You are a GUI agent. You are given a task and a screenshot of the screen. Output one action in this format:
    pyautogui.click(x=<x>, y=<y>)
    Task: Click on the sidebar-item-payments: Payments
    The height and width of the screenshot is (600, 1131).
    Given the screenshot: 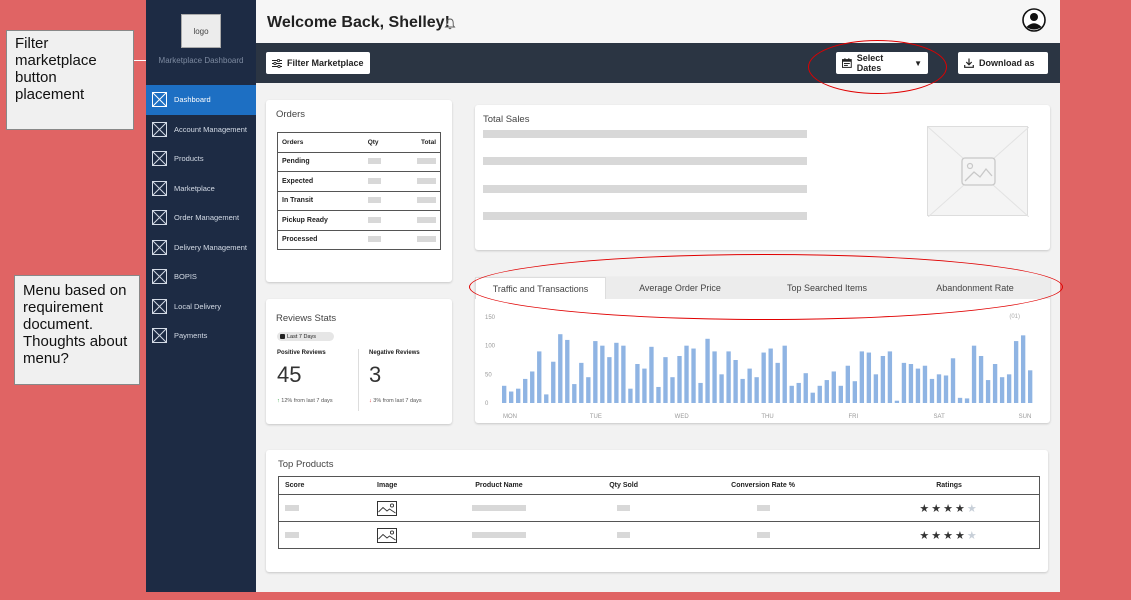 What is the action you would take?
    pyautogui.click(x=201, y=336)
    